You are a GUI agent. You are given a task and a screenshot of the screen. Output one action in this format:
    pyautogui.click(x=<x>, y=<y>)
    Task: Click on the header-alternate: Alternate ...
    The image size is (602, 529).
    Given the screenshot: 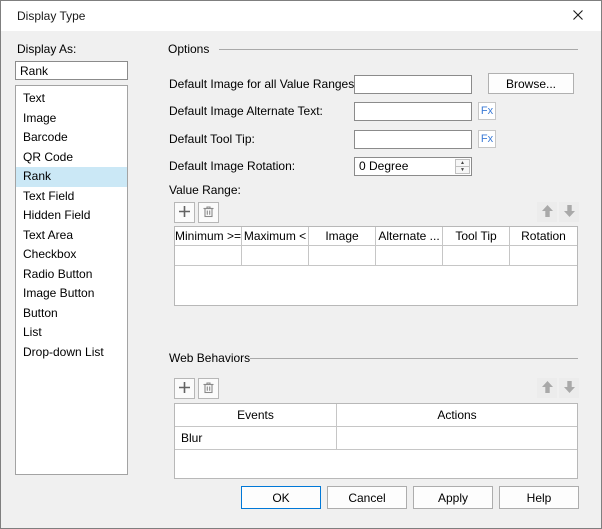 What is the action you would take?
    pyautogui.click(x=409, y=236)
    